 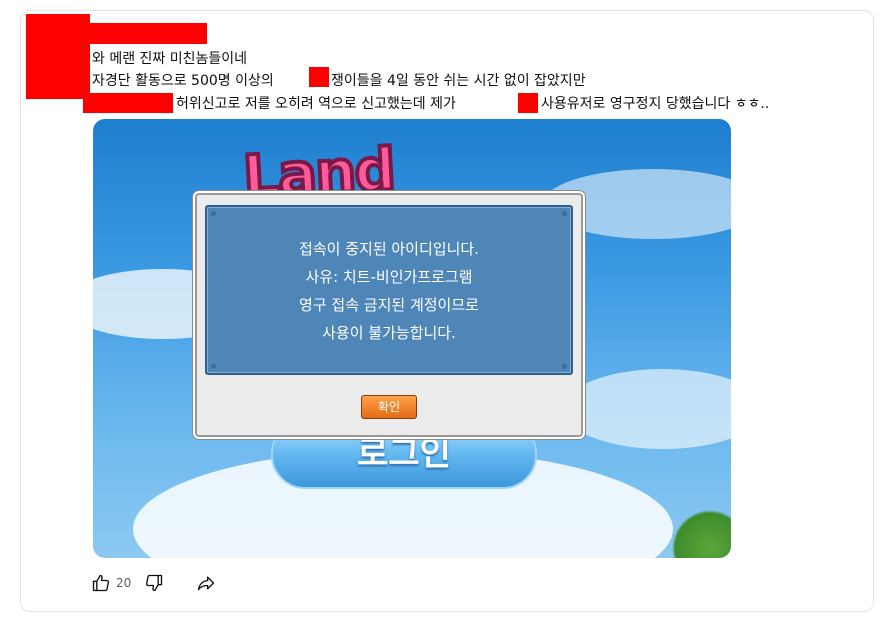 What do you see at coordinates (655, 104) in the screenshot?
I see `comment-line-3b: 사용유저로 영구정지 당했습니다 ㅎㅎ..` at bounding box center [655, 104].